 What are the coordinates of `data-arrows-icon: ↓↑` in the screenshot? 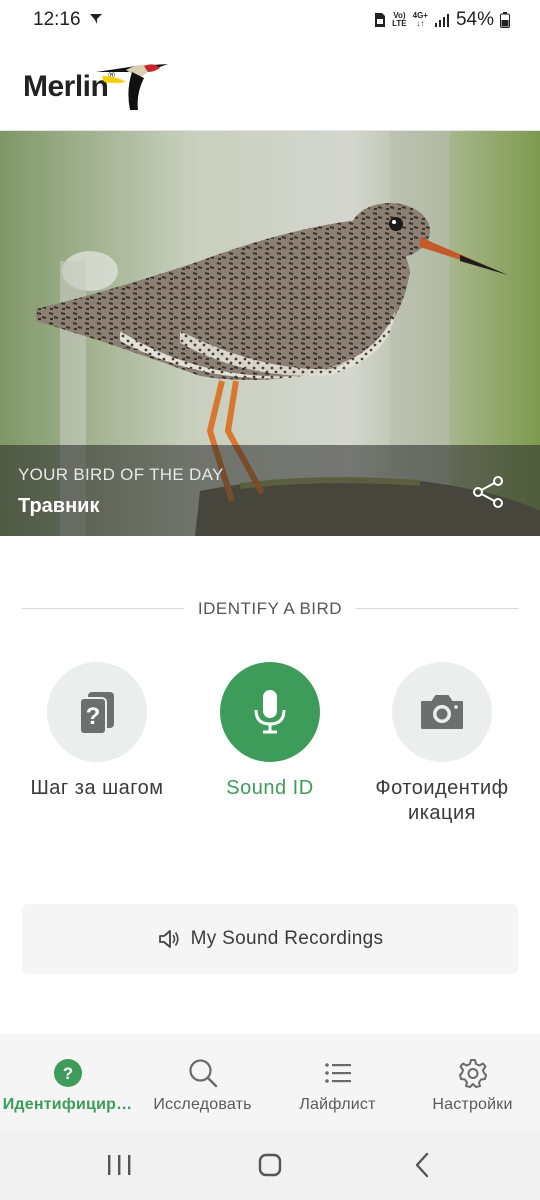 It's located at (420, 23).